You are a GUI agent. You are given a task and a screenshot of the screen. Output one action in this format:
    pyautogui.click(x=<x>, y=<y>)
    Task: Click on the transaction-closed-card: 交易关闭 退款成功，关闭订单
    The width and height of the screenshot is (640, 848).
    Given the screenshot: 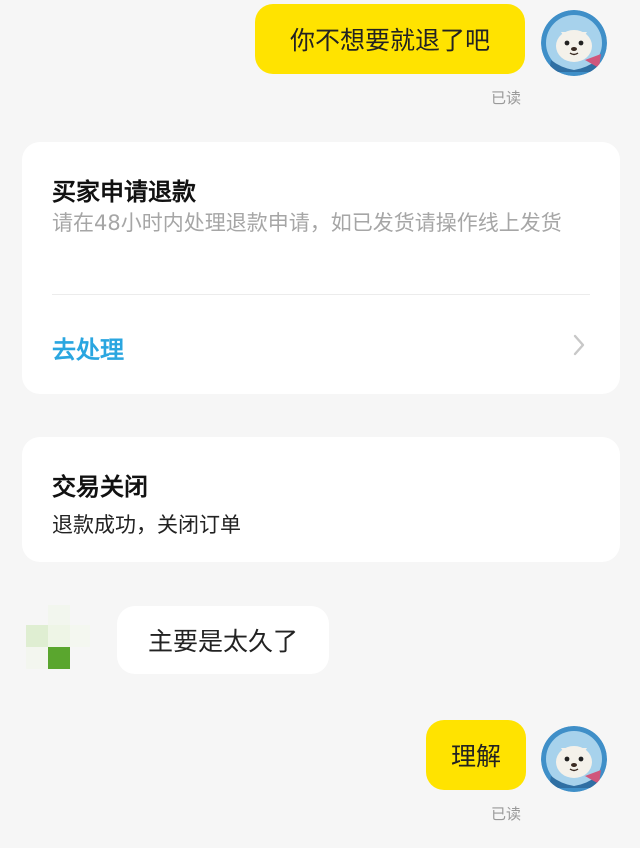 What is the action you would take?
    pyautogui.click(x=321, y=499)
    